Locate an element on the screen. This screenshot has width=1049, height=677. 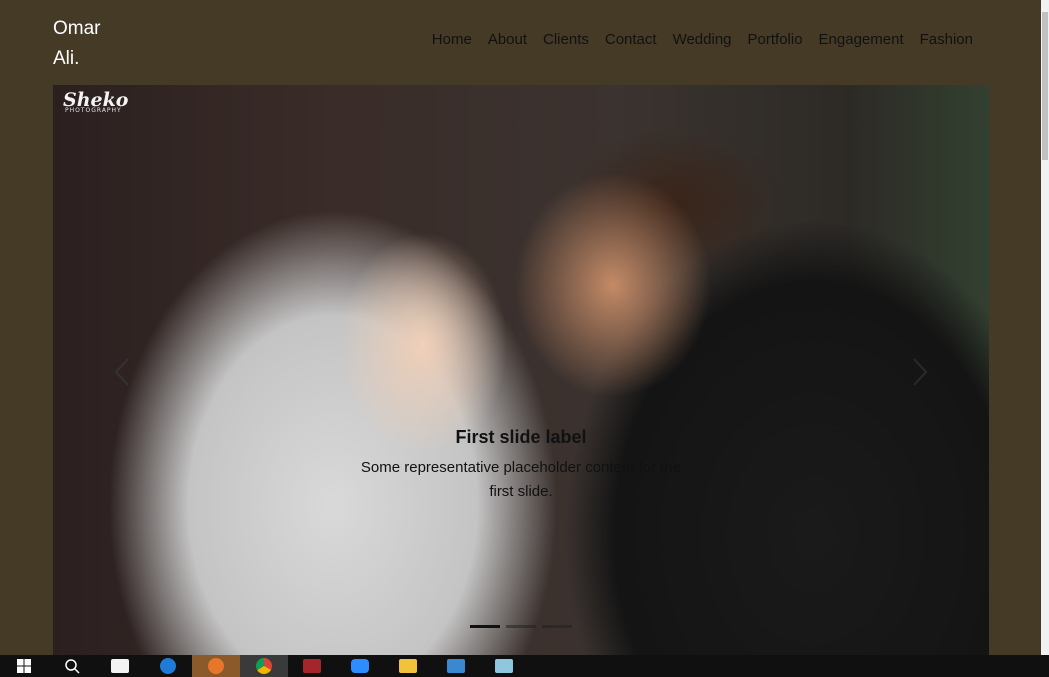
notepad-icon is located at coordinates (504, 666).